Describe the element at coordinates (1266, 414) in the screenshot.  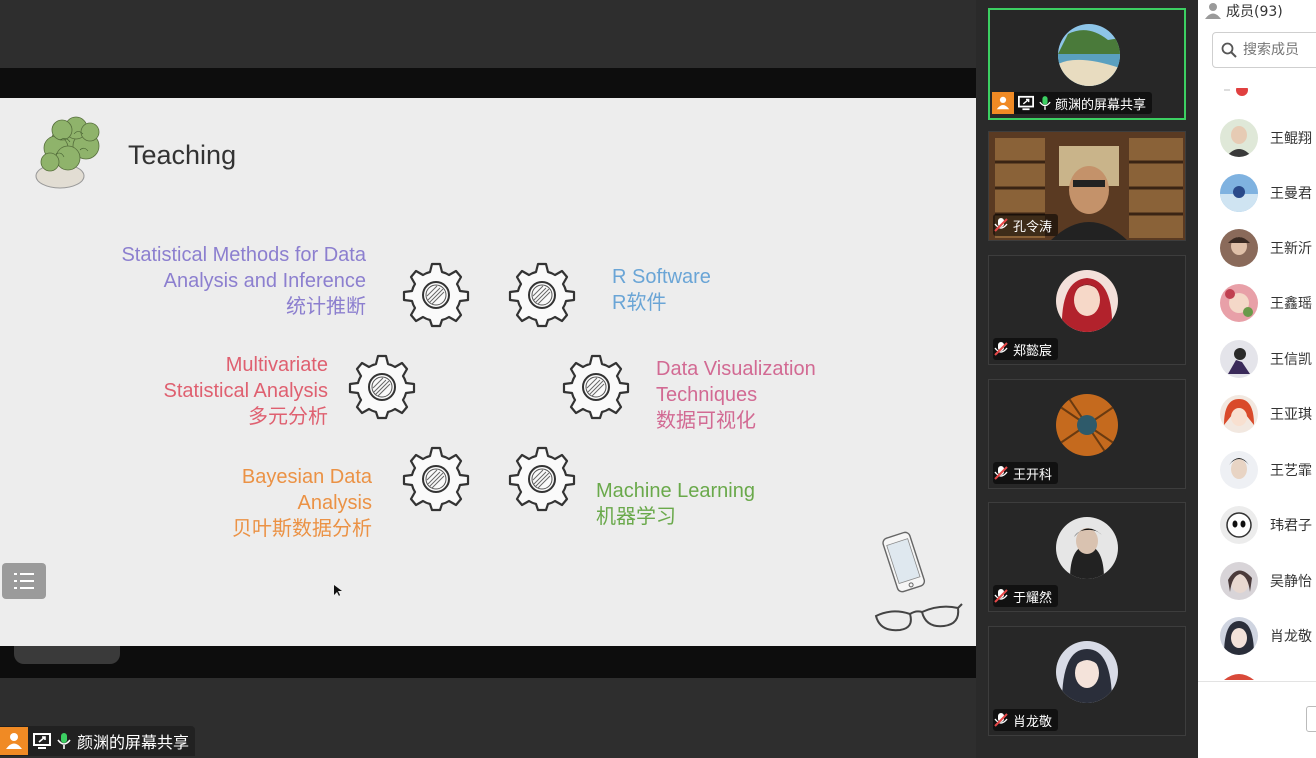
I see `member-row: 王亚琪` at that location.